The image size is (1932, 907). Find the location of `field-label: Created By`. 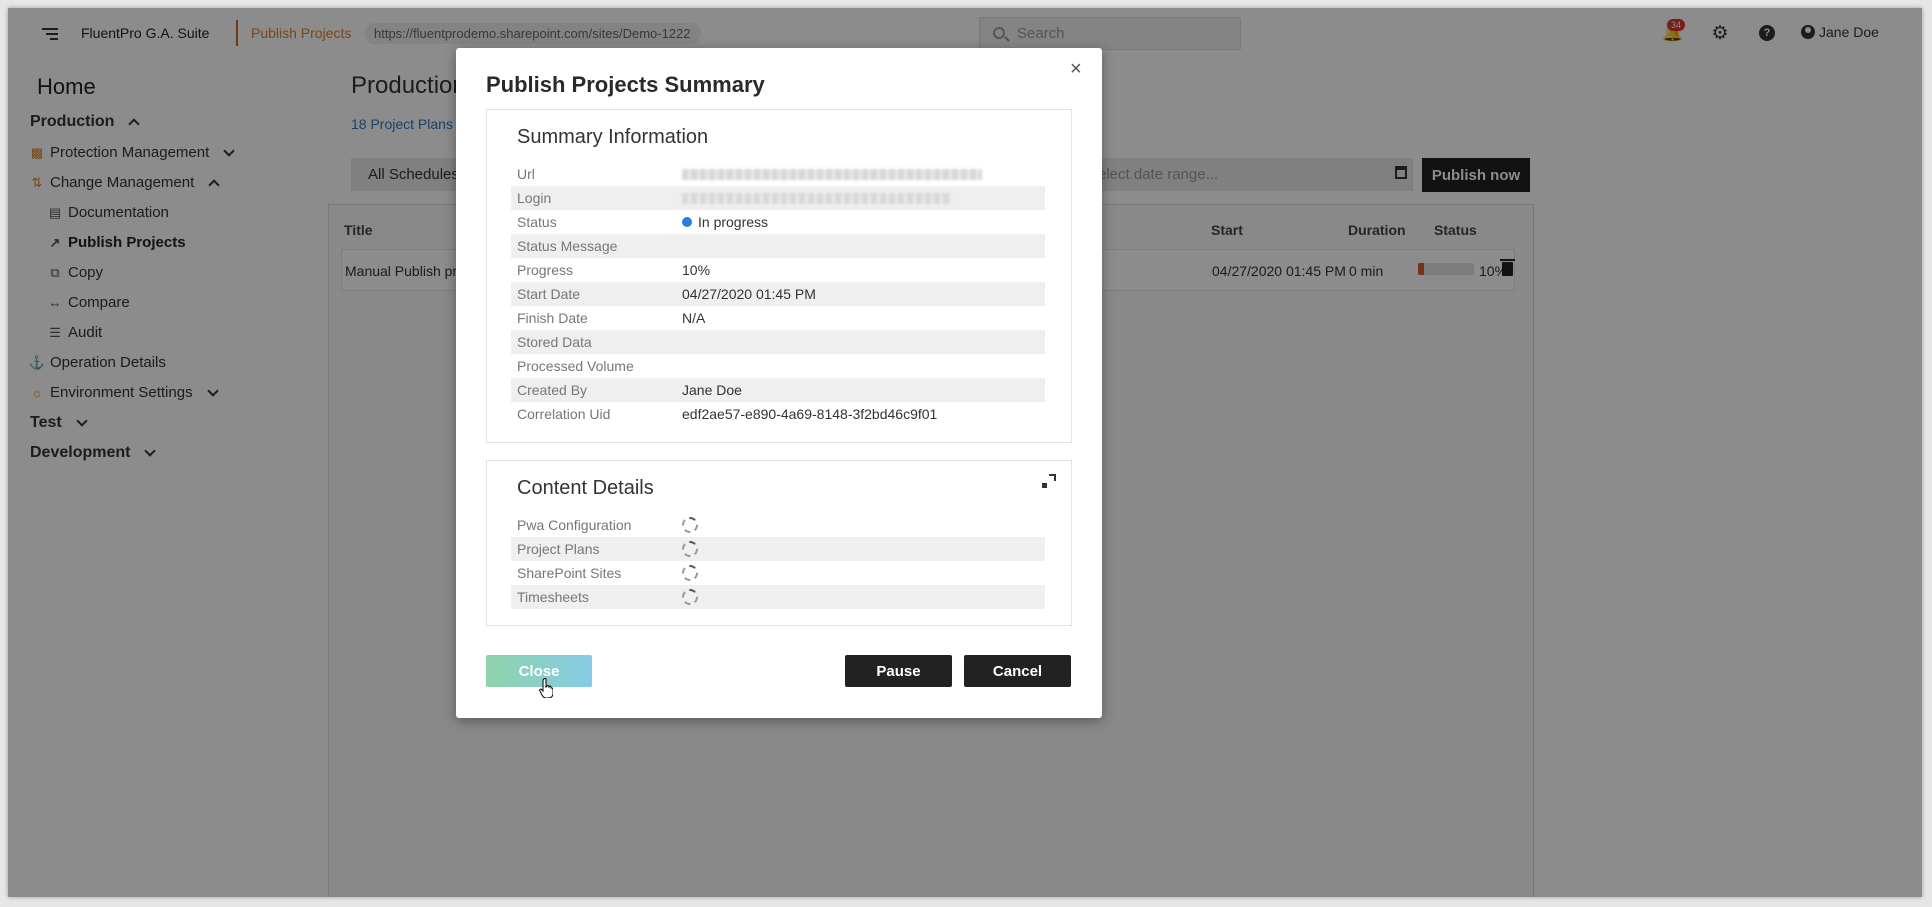

field-label: Created By is located at coordinates (552, 390).